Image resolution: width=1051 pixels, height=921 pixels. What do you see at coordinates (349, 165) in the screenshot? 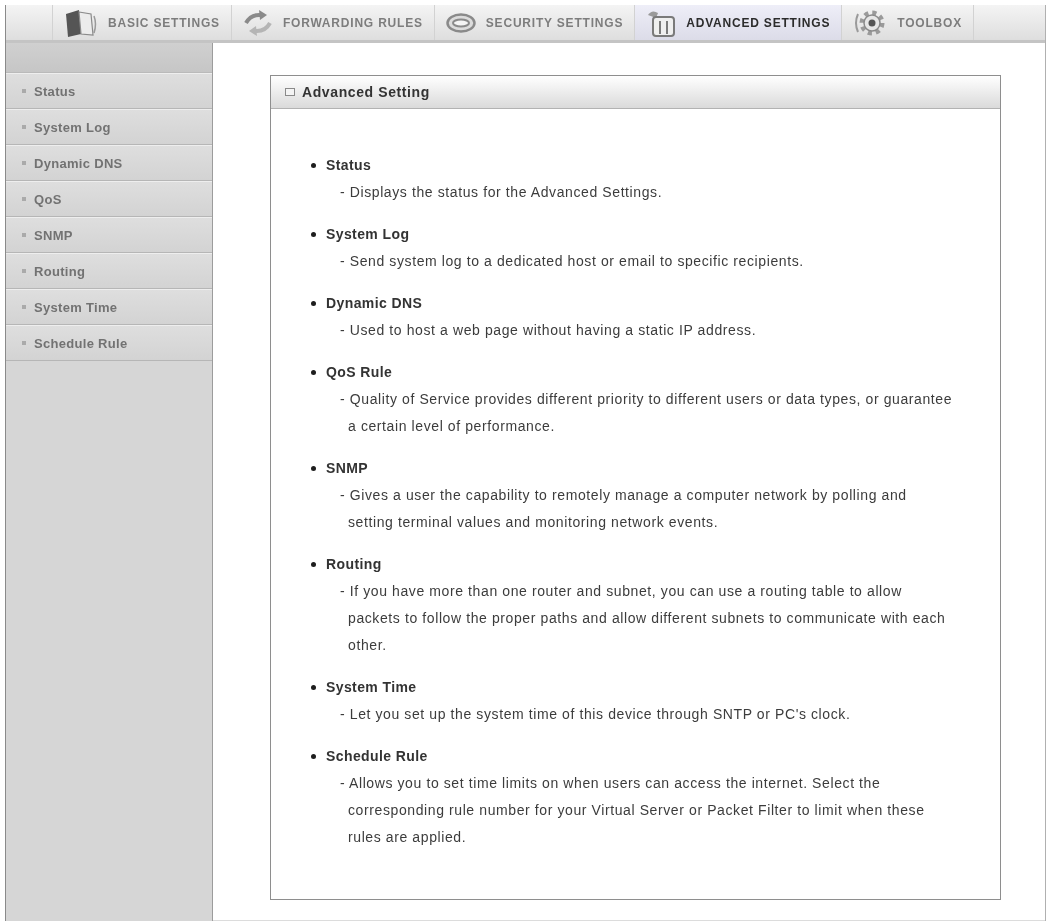
I see `item-title: Status` at bounding box center [349, 165].